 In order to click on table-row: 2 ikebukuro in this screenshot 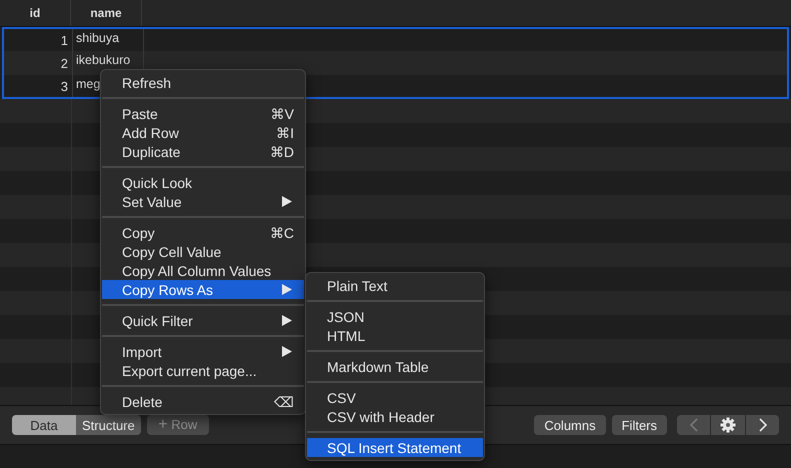, I will do `click(395, 63)`.